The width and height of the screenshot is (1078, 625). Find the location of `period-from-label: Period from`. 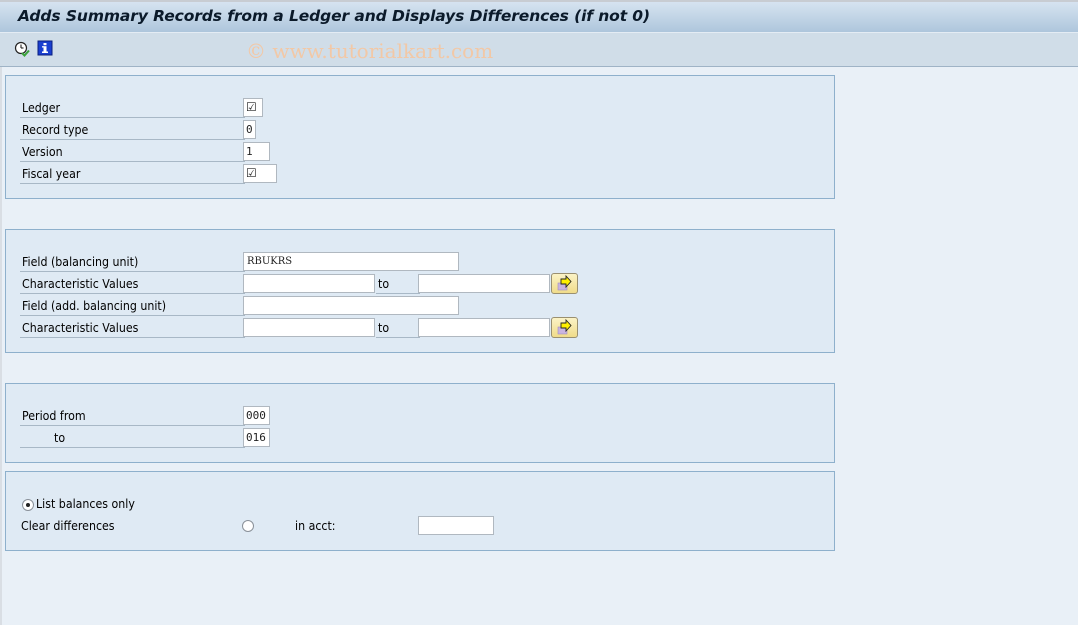

period-from-label: Period from is located at coordinates (132, 415).